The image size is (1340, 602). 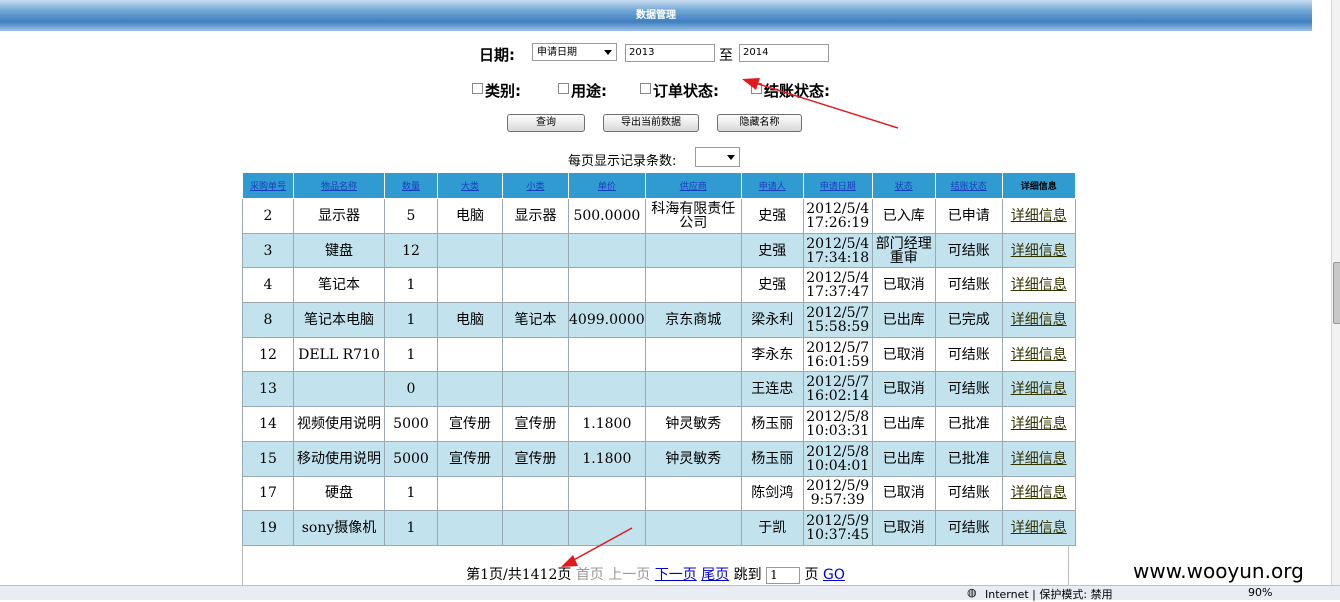 I want to click on date-to-input: 2014, so click(x=784, y=53).